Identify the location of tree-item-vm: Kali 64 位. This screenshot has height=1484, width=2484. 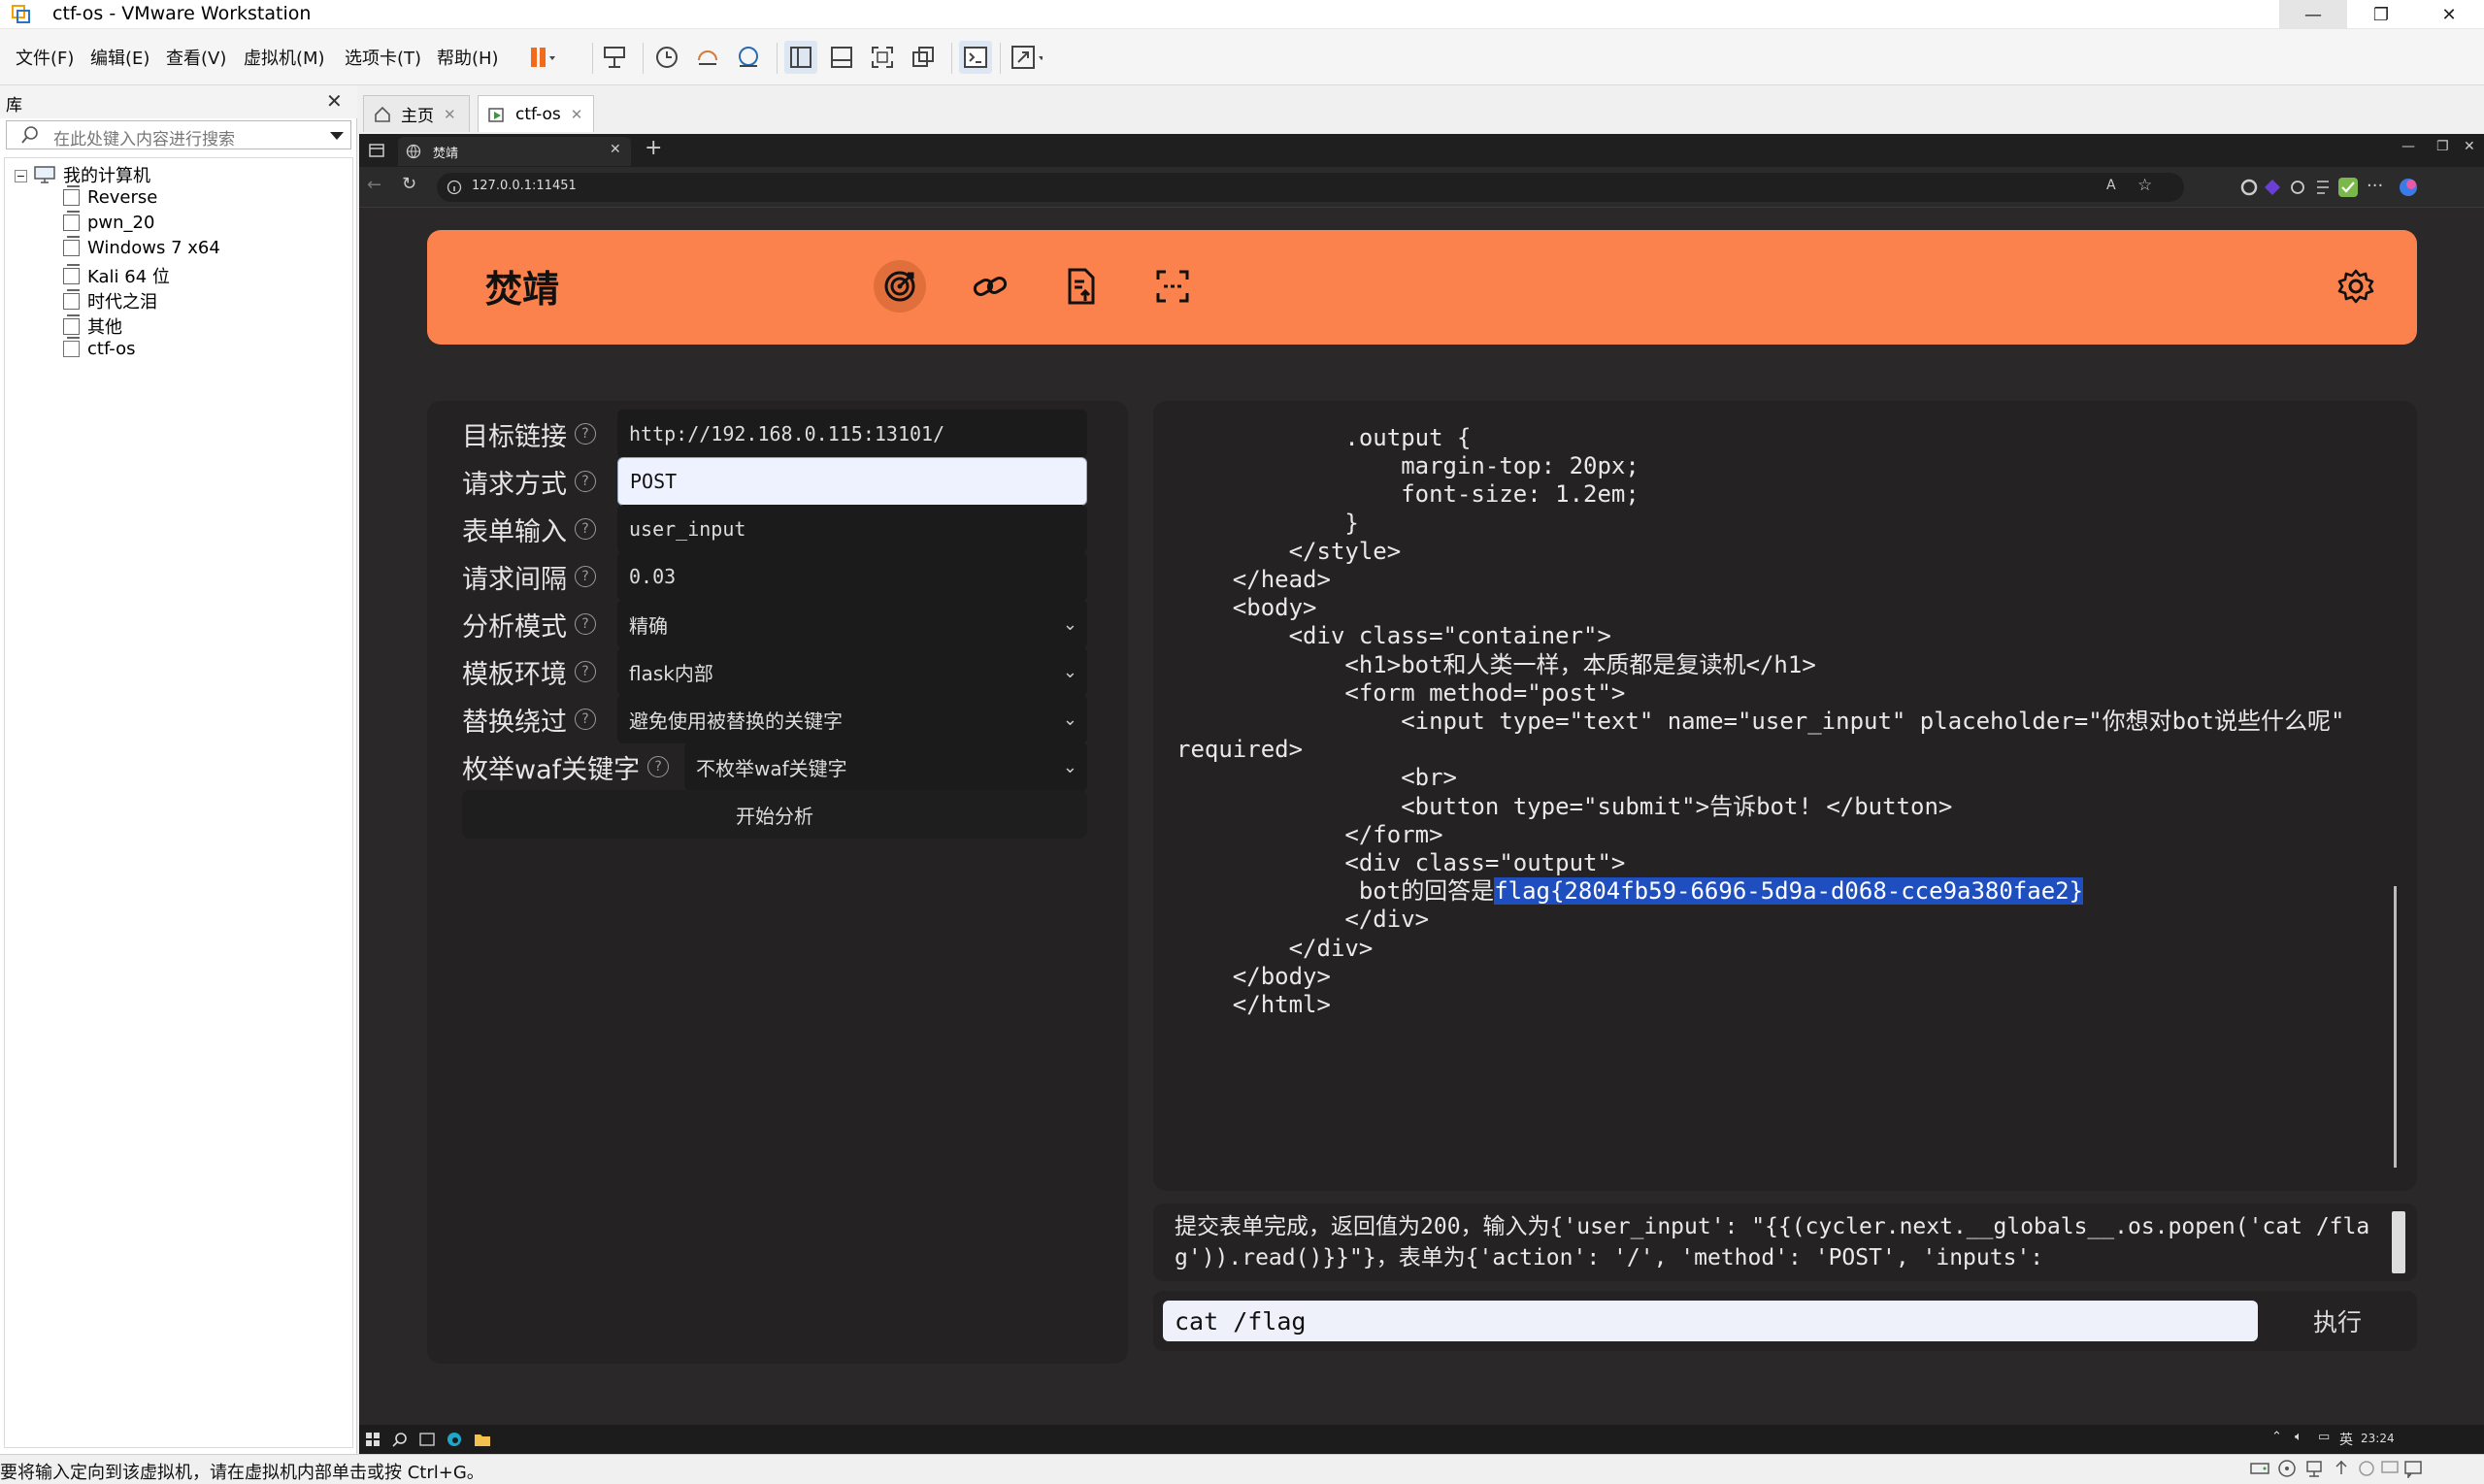
(116, 275).